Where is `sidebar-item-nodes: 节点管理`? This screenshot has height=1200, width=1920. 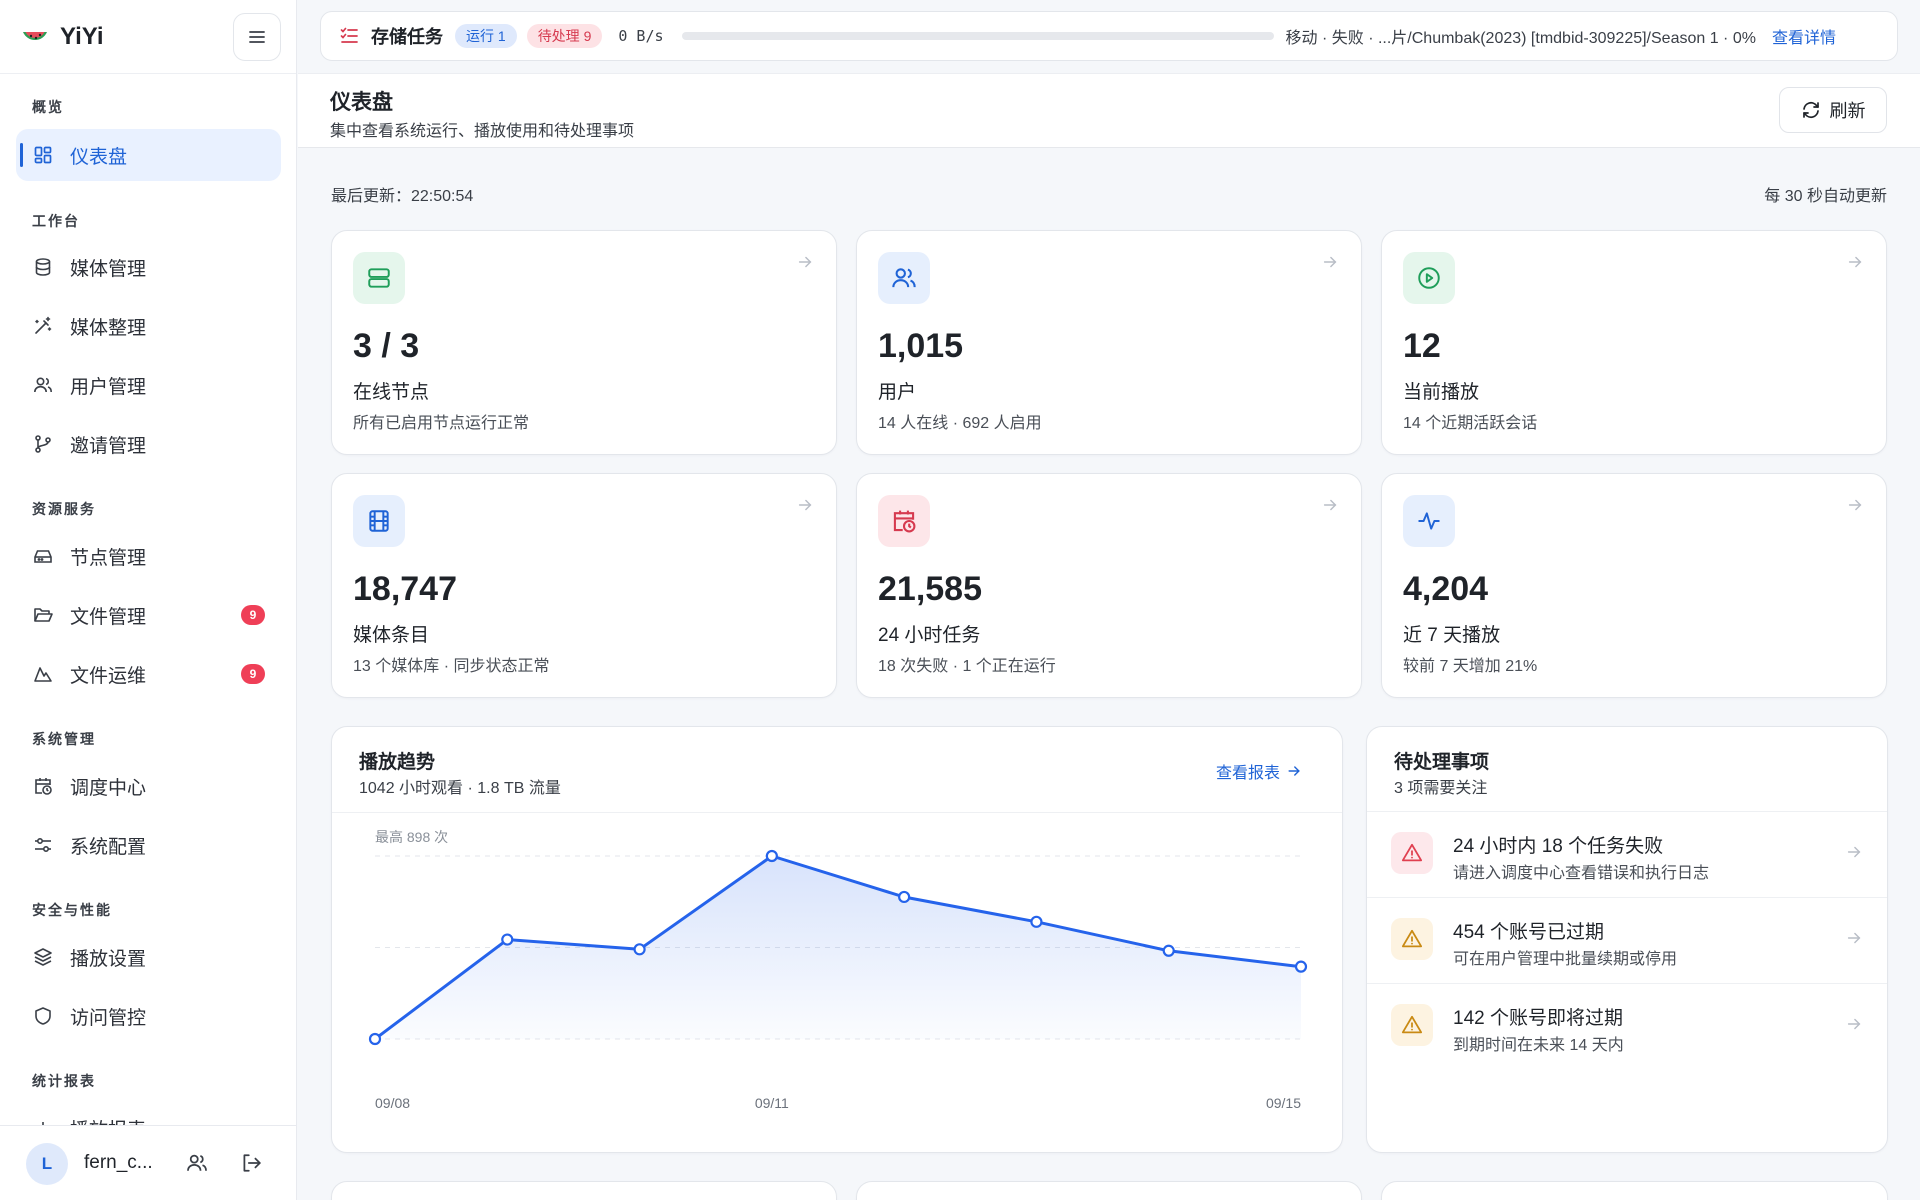
sidebar-item-nodes: 节点管理 is located at coordinates (148, 556).